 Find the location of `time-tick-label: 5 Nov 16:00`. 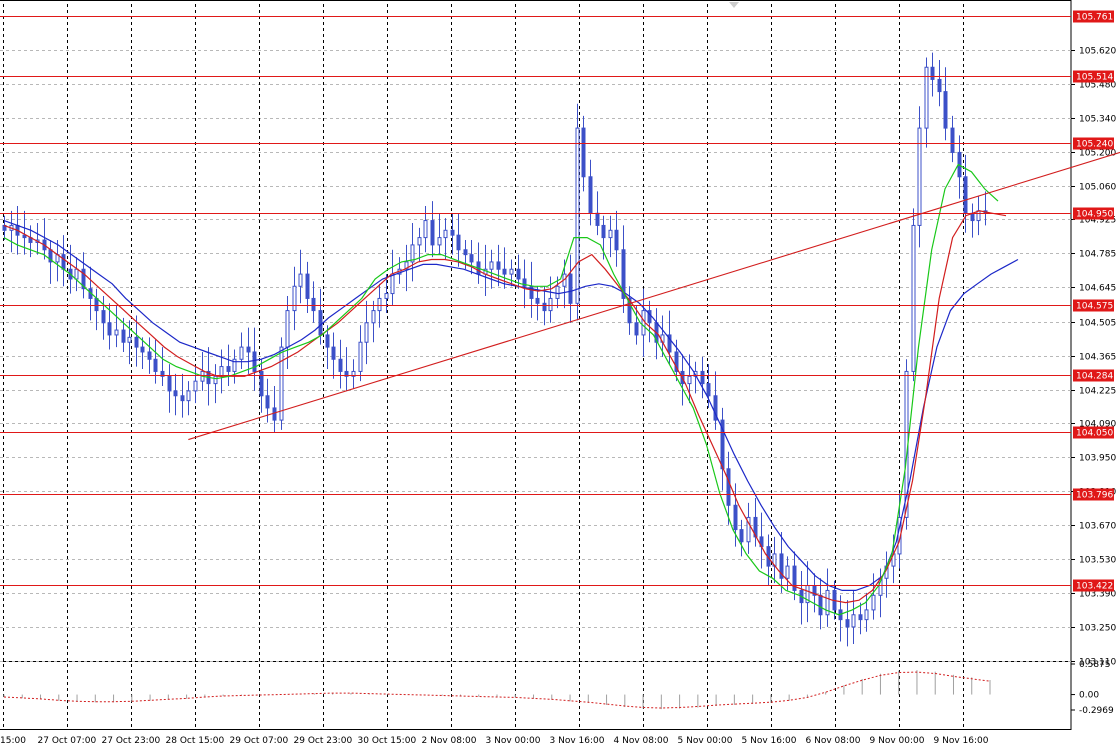

time-tick-label: 5 Nov 16:00 is located at coordinates (769, 741).